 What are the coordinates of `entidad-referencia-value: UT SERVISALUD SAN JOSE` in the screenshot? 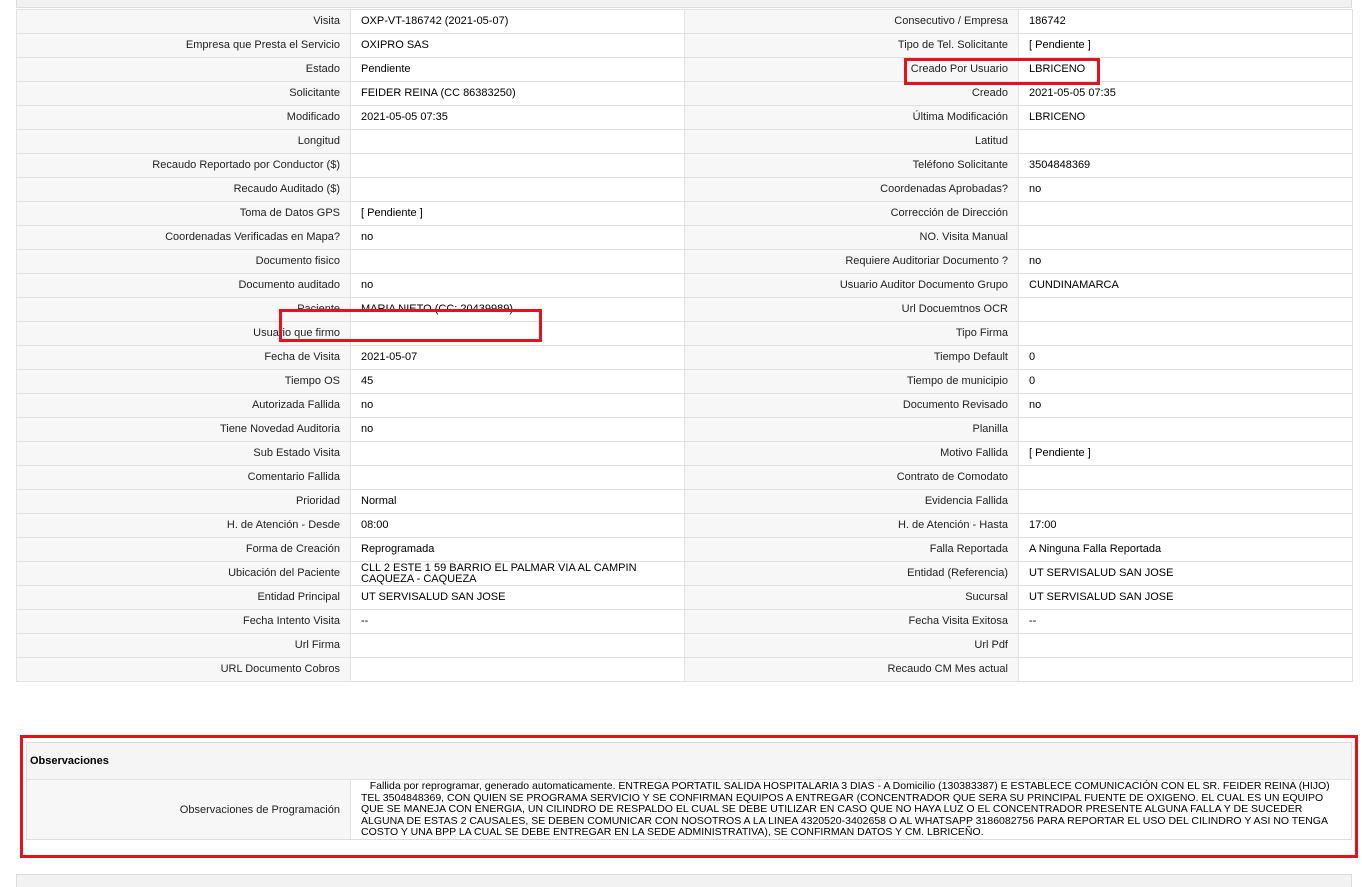 It's located at (1185, 573).